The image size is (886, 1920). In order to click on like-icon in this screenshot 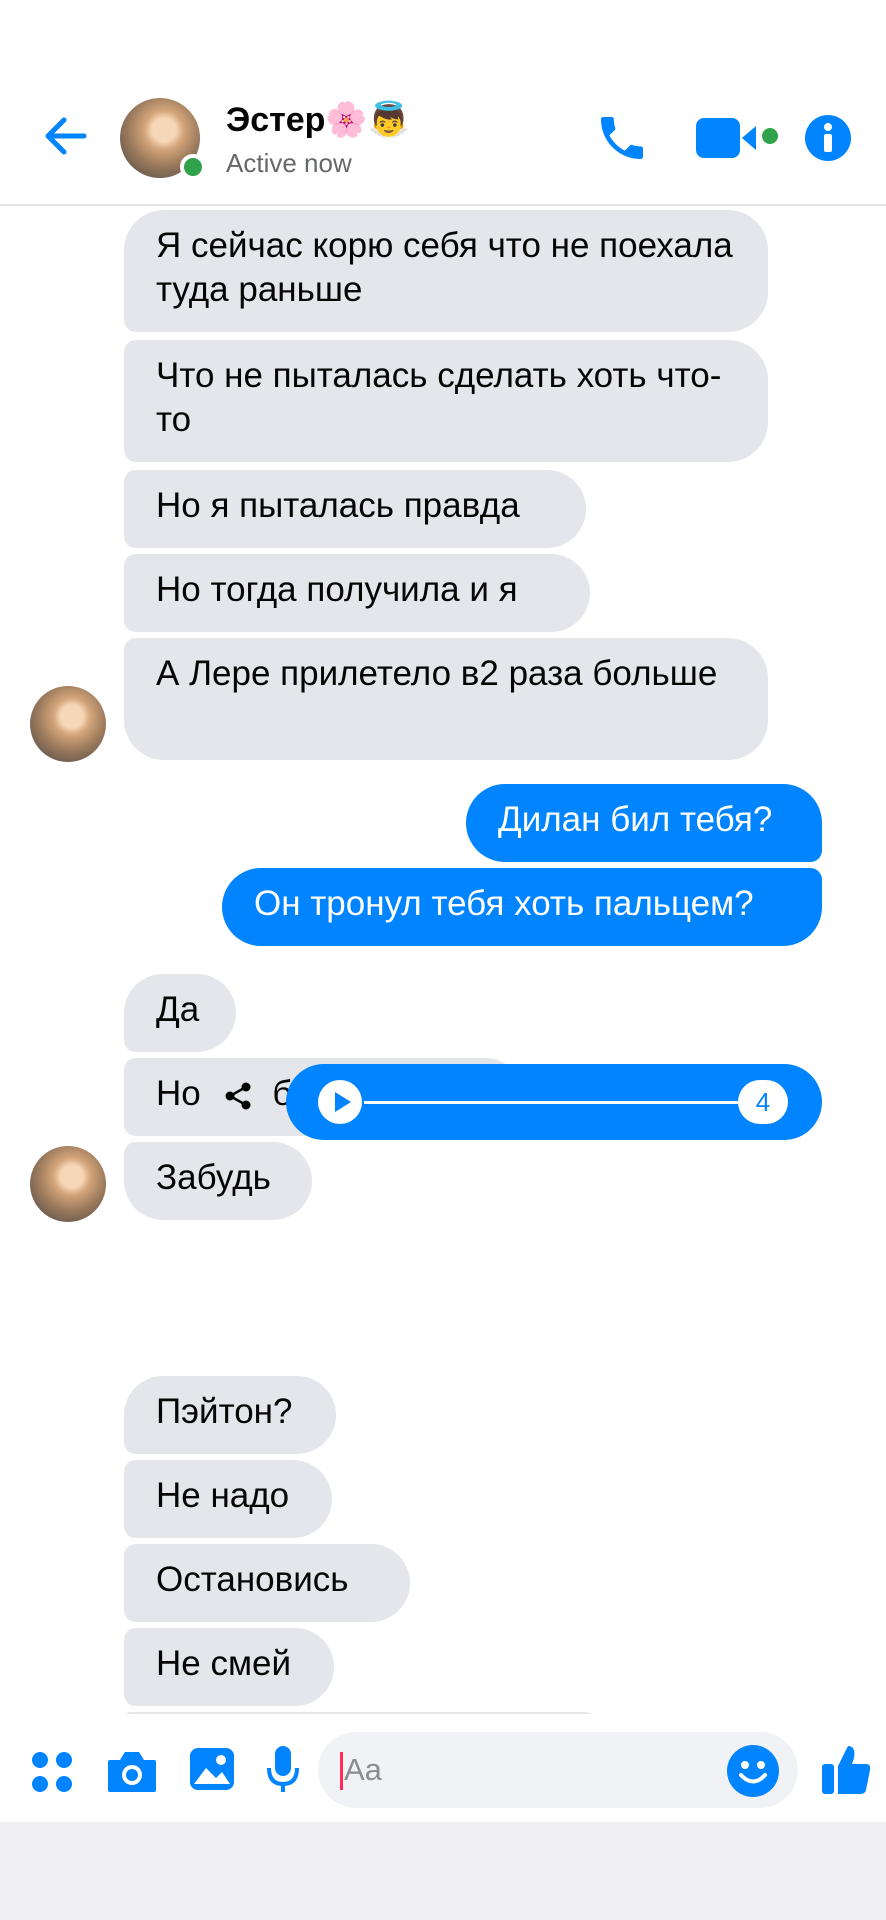, I will do `click(846, 1769)`.